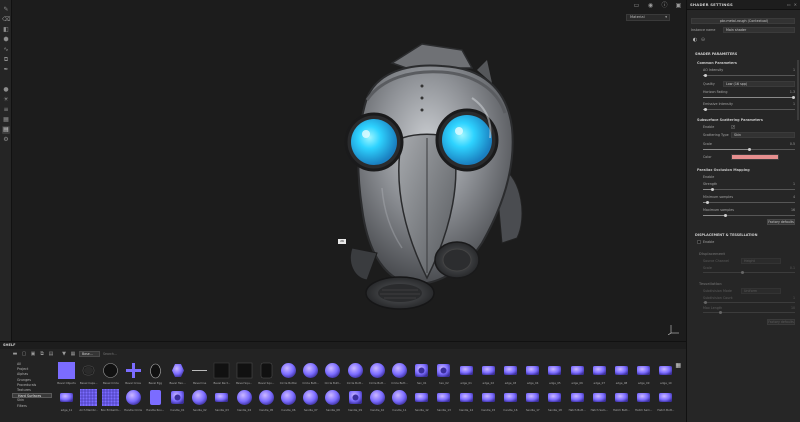 The height and width of the screenshot is (422, 800). What do you see at coordinates (6, 70) in the screenshot?
I see `color-picker-icon: ✒` at bounding box center [6, 70].